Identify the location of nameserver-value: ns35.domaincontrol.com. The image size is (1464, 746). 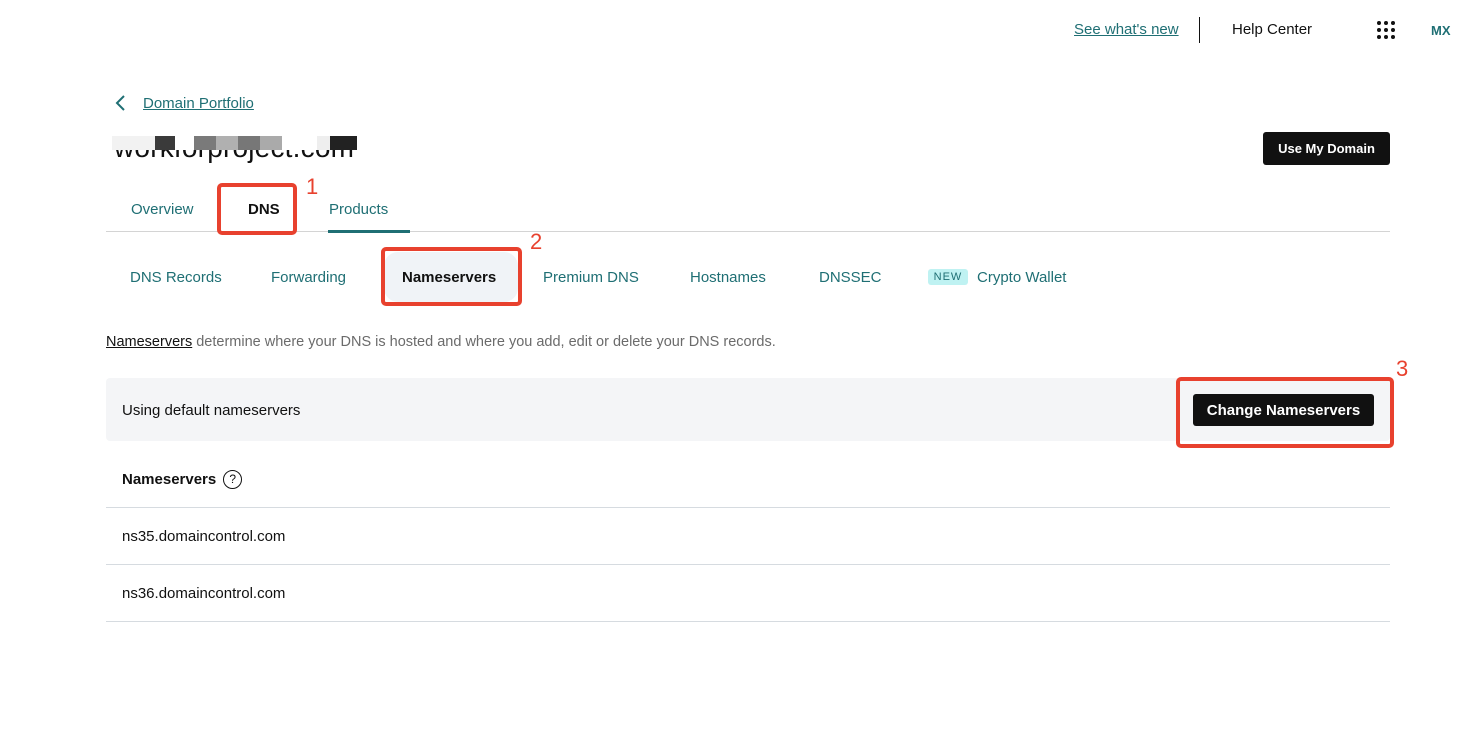
(204, 536).